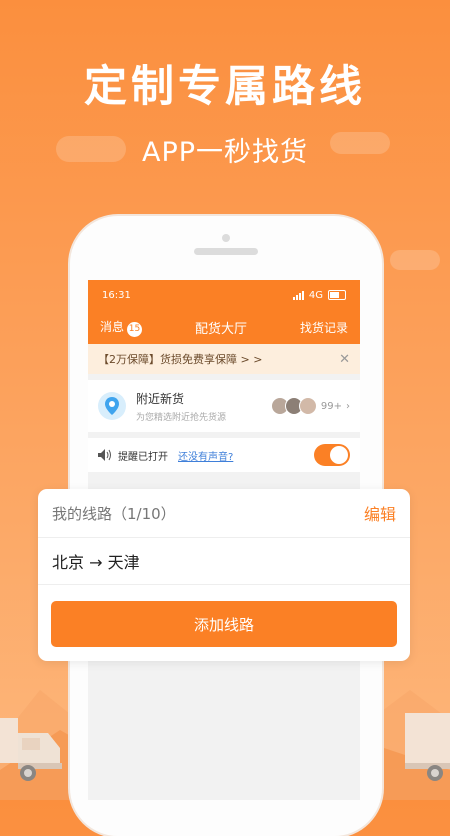 The height and width of the screenshot is (836, 450). What do you see at coordinates (226, 238) in the screenshot?
I see `camera-icon` at bounding box center [226, 238].